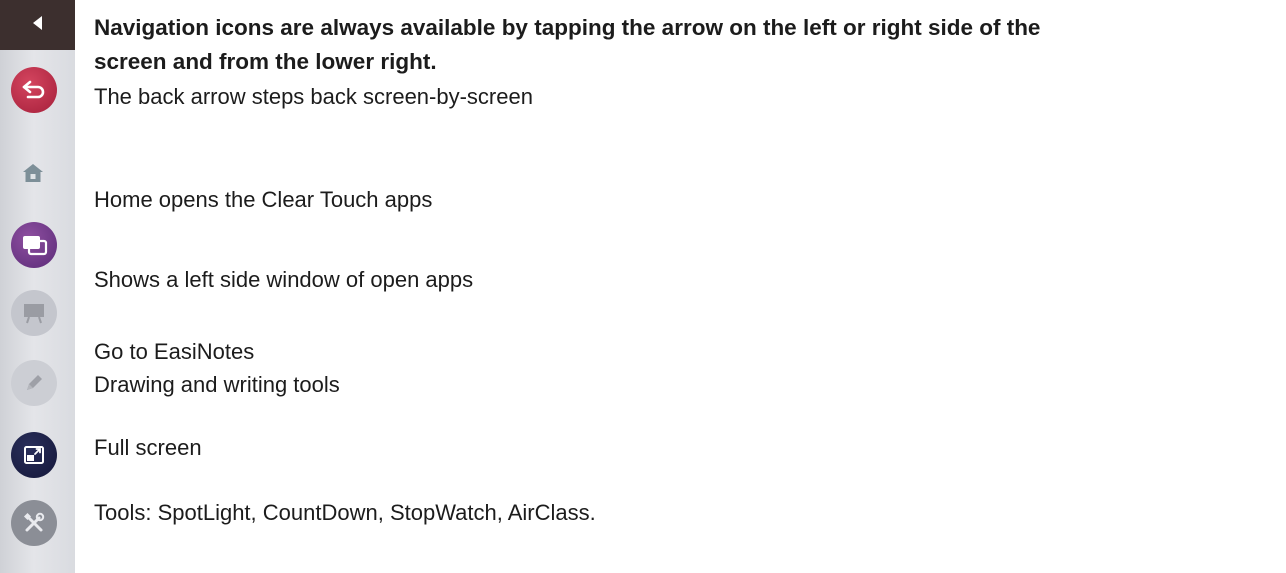 This screenshot has height=573, width=1286. I want to click on back-button, so click(34, 90).